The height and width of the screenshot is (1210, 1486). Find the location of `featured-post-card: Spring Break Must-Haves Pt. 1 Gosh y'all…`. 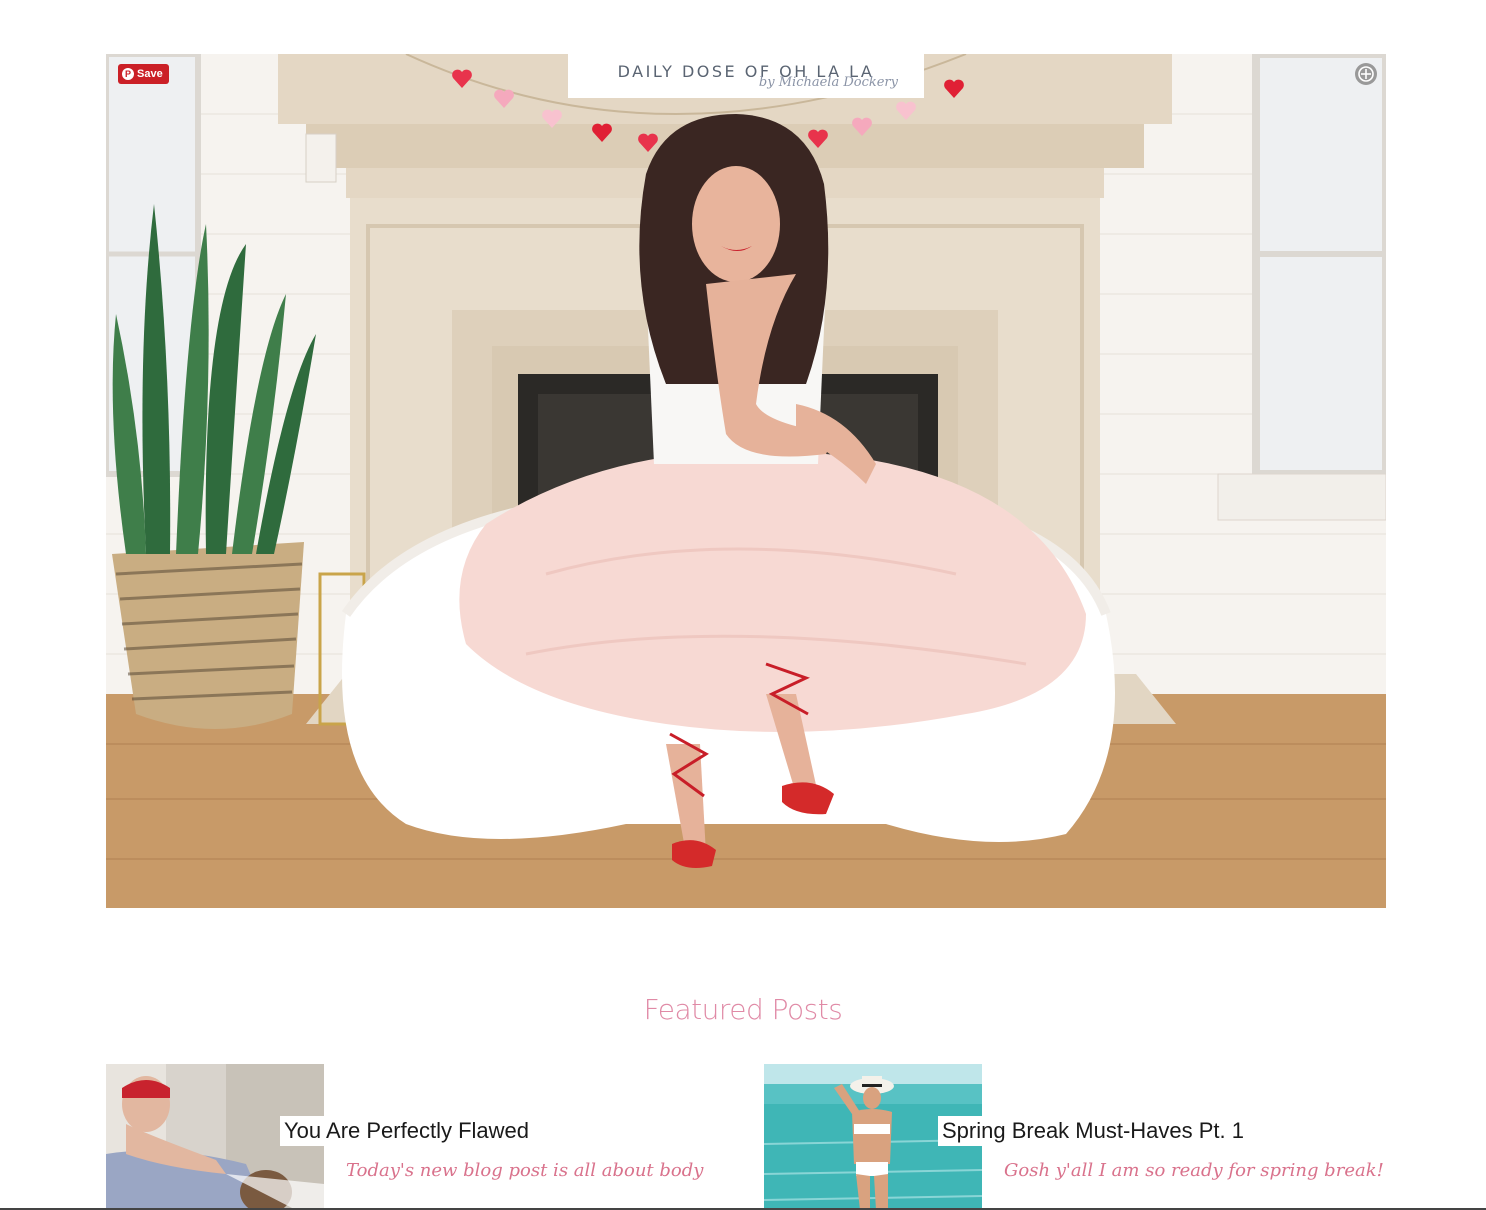

featured-post-card: Spring Break Must-Haves Pt. 1 Gosh y'all… is located at coordinates (1084, 1137).